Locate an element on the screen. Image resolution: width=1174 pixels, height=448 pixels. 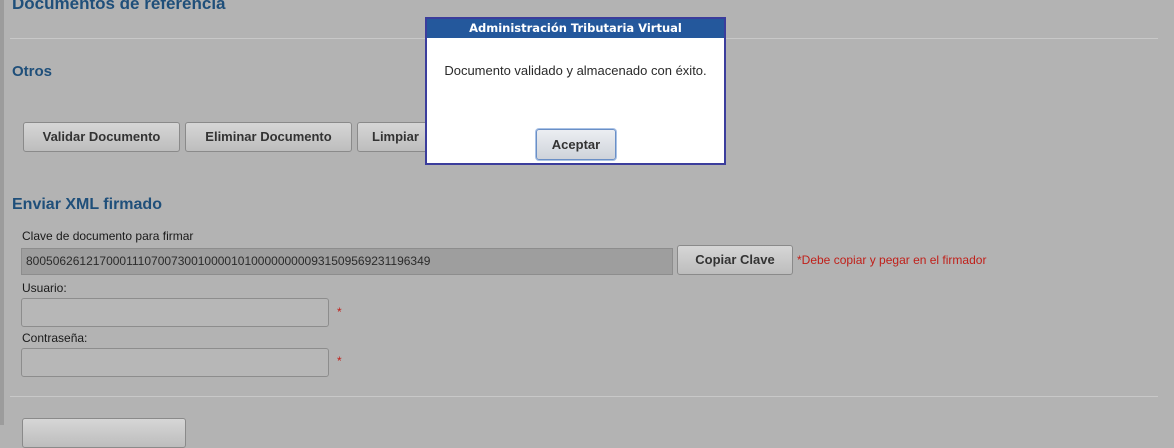
usuario-required-mark: * is located at coordinates (339, 312).